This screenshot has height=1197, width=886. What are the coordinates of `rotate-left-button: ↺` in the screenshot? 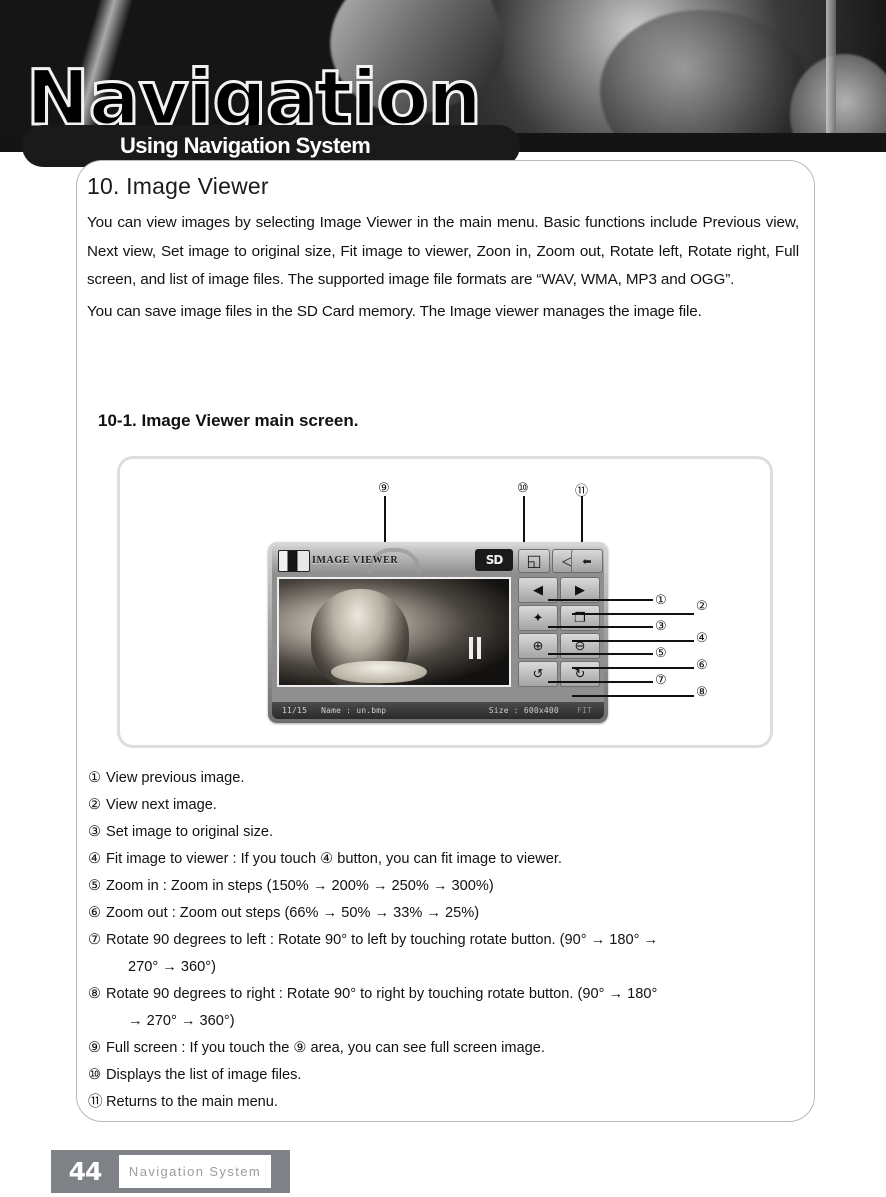 It's located at (538, 674).